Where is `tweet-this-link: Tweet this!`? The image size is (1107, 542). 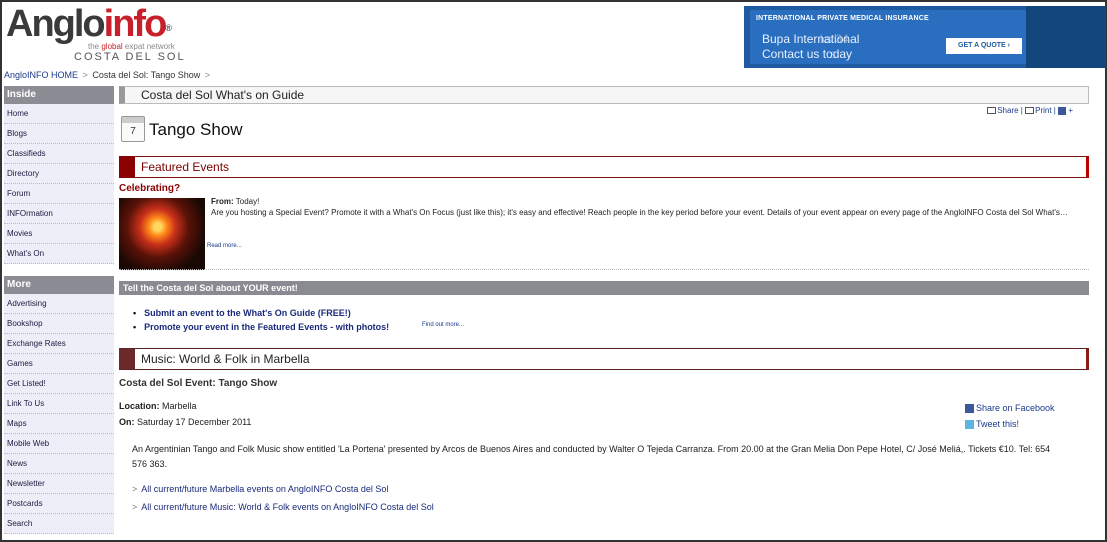
tweet-this-link: Tweet this! is located at coordinates (1010, 424).